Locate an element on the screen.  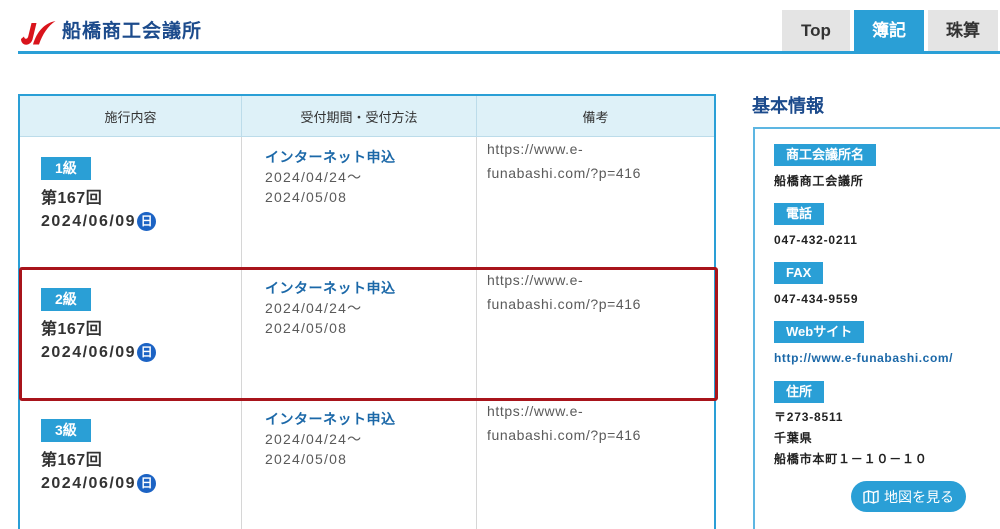
cell-exam-details: 3級 第167回 2024/06/09 日 is located at coordinates (131, 464).